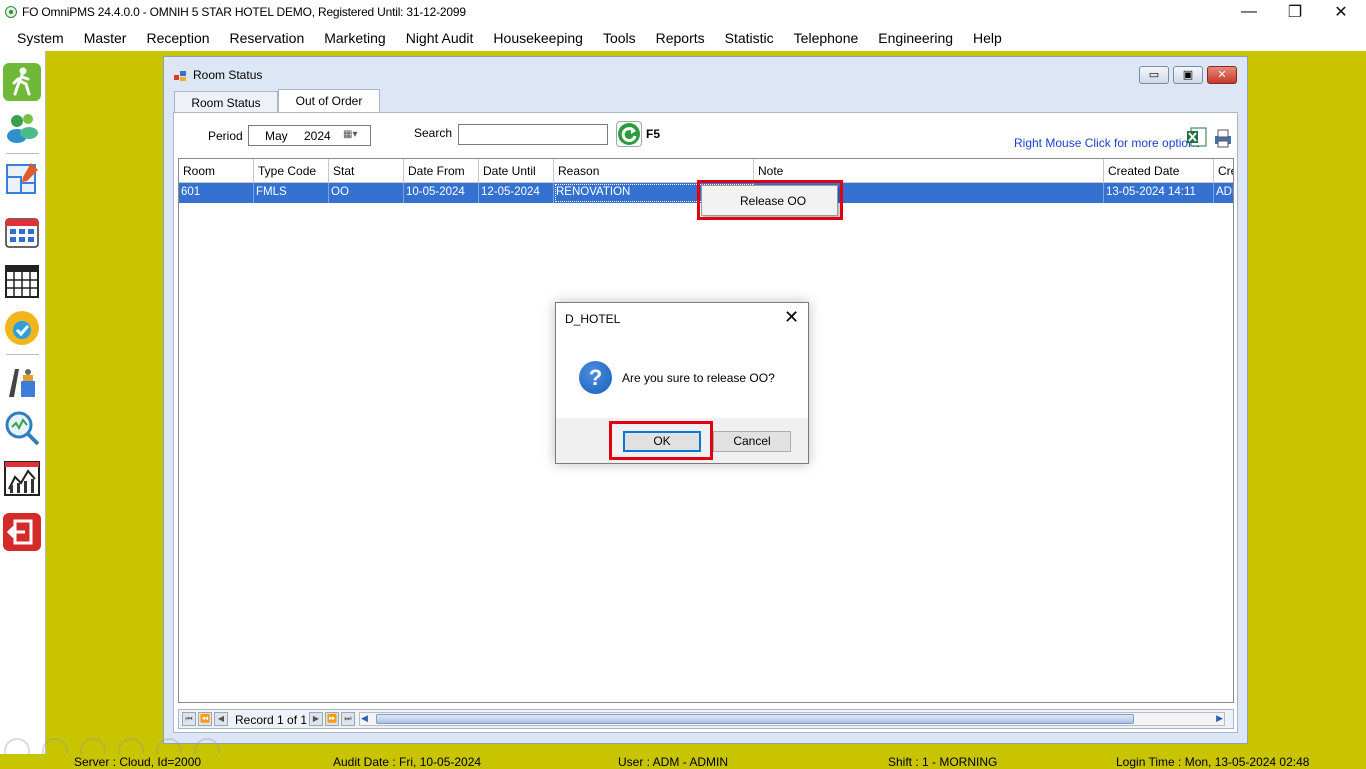  I want to click on guests-icon, so click(22, 128).